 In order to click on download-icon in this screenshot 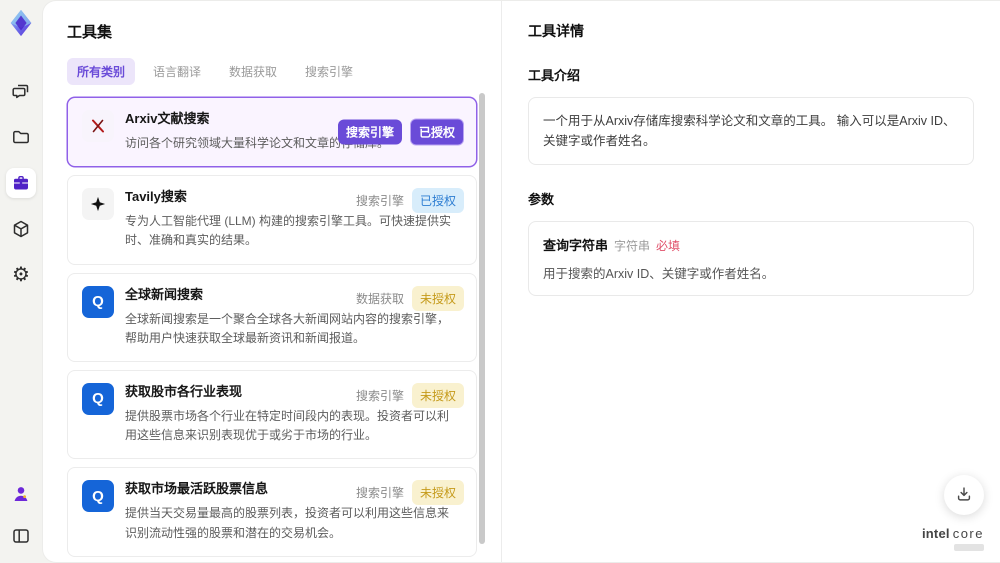, I will do `click(964, 495)`.